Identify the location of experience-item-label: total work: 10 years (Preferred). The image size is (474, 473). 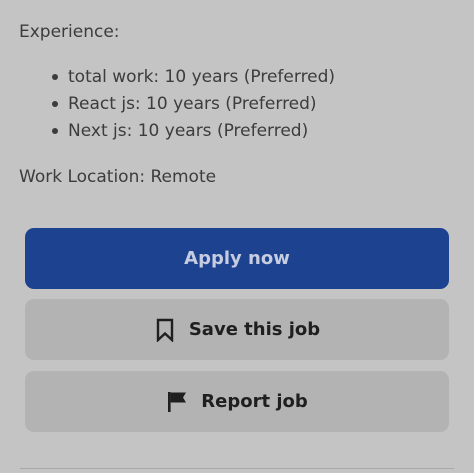
(202, 77).